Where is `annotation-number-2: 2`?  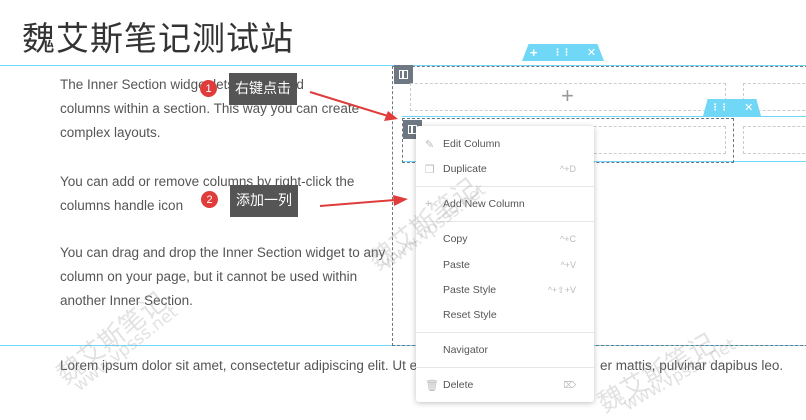 annotation-number-2: 2 is located at coordinates (209, 199).